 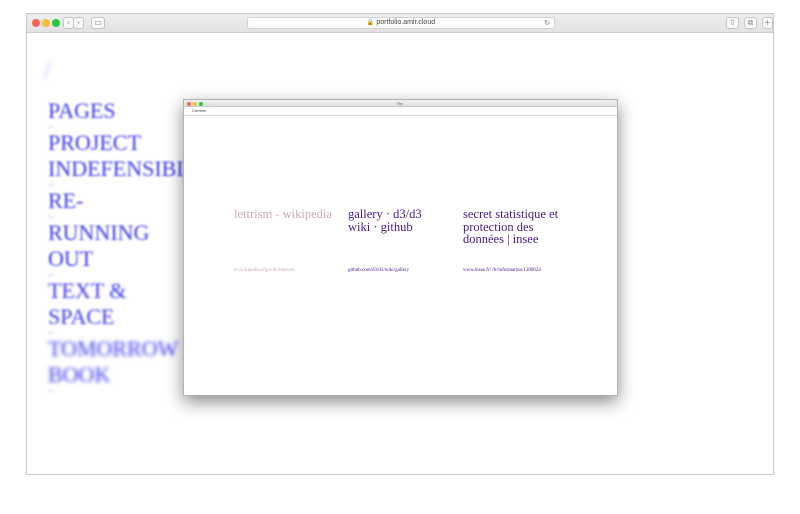 What do you see at coordinates (378, 271) in the screenshot?
I see `card-url: github.com/d3/d3/wiki/gallery` at bounding box center [378, 271].